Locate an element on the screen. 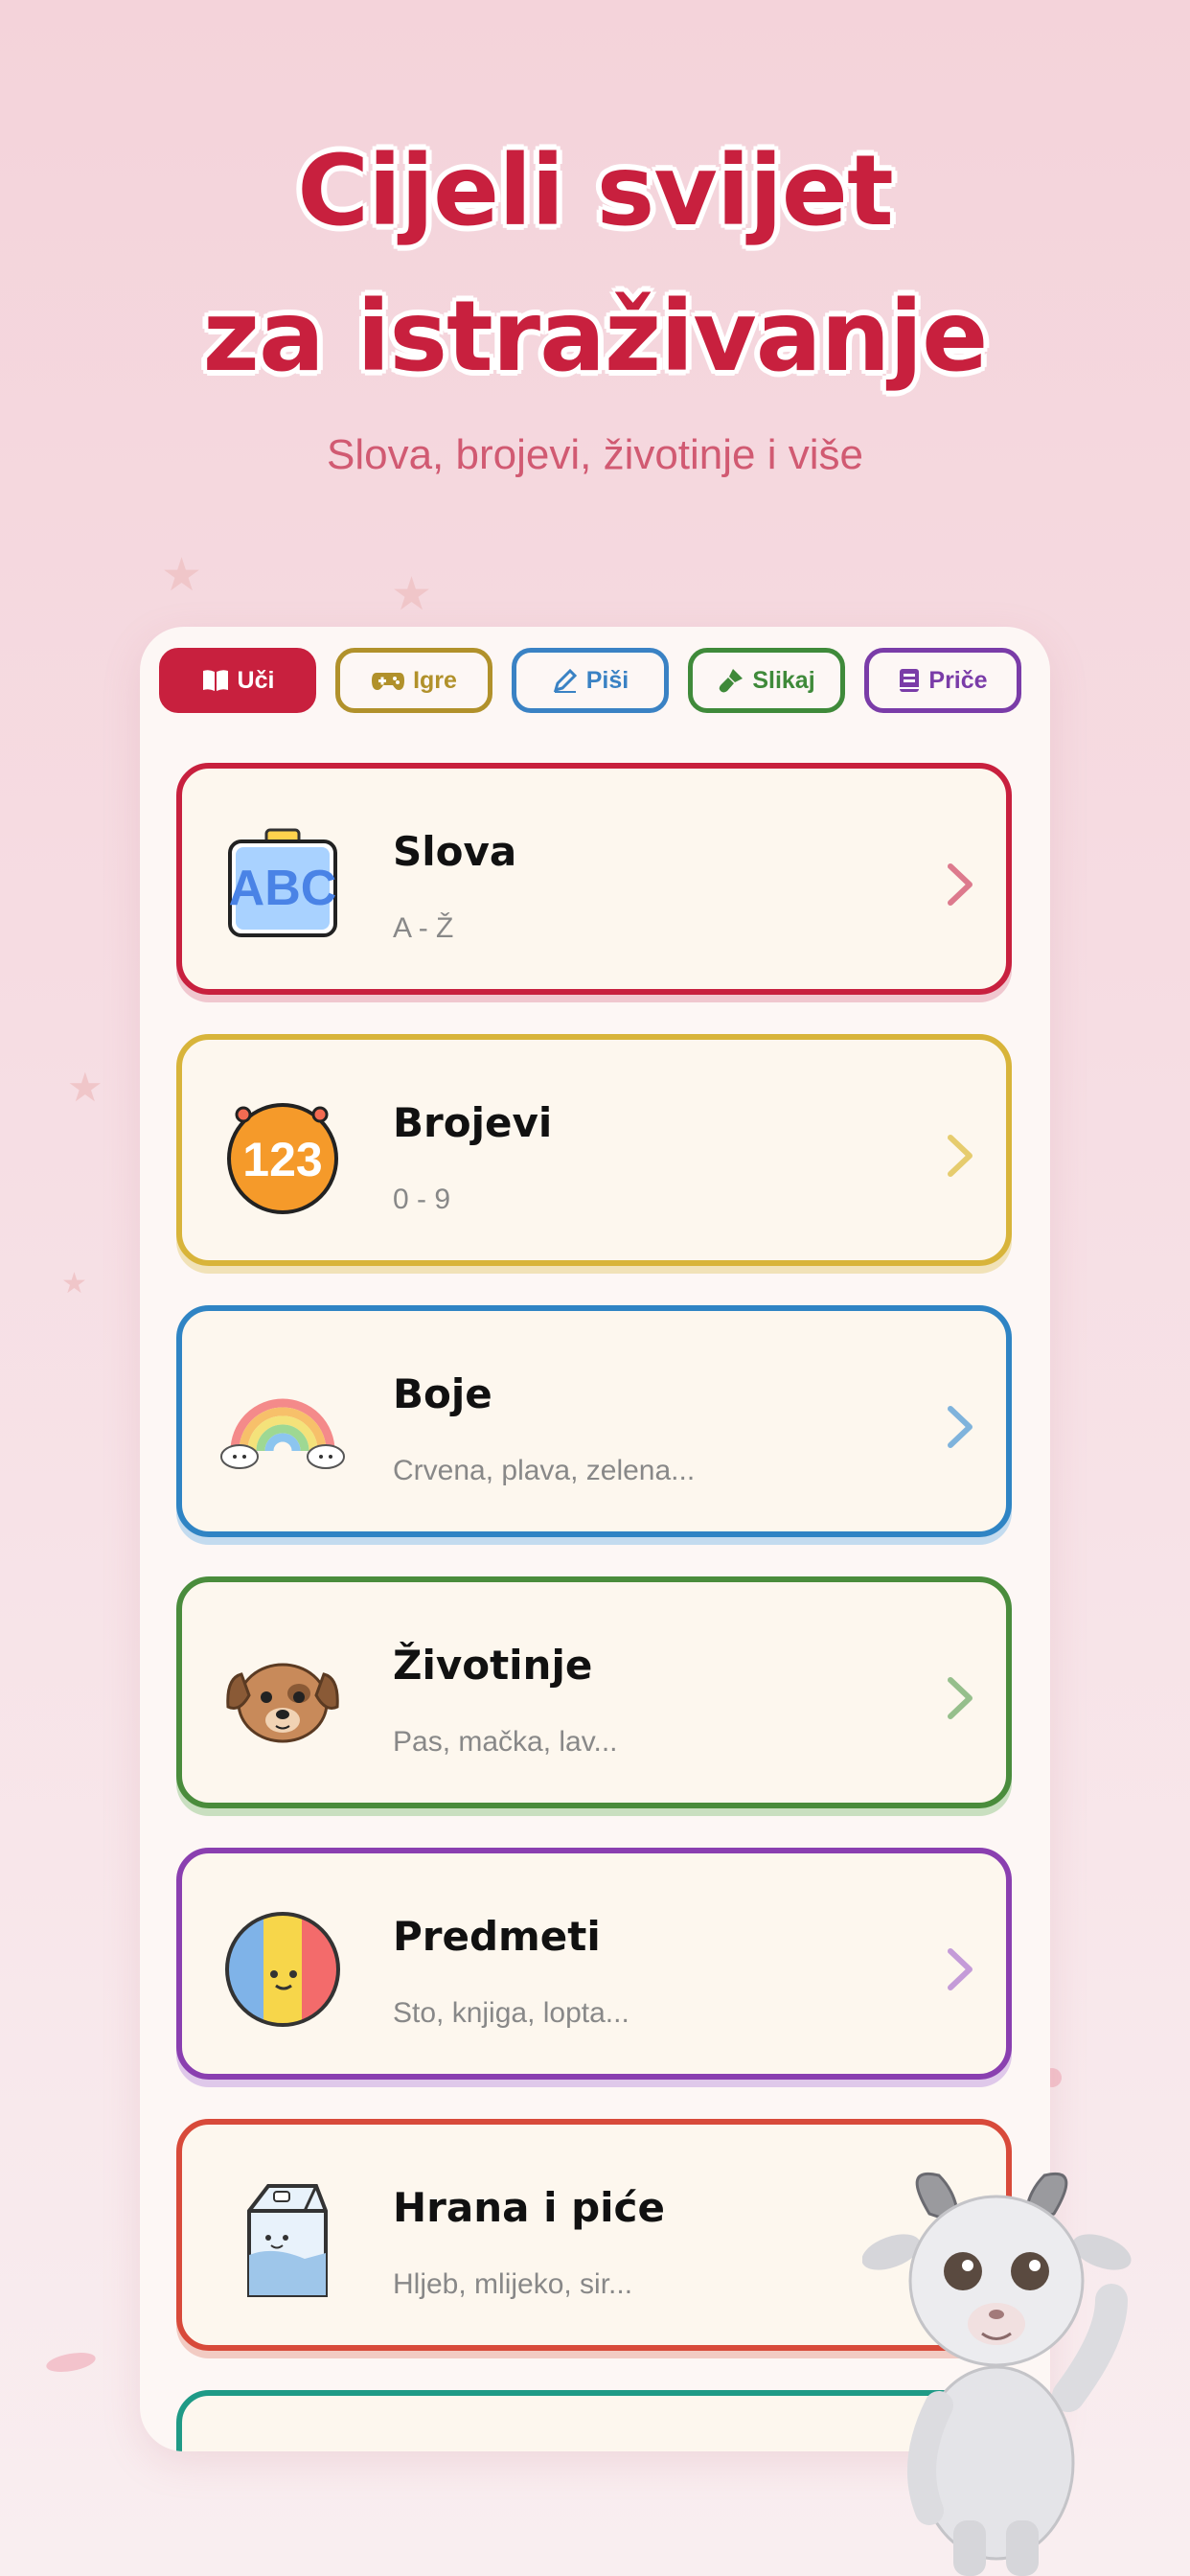 The image size is (1190, 2576). headline-line-1: Cijeli svijet is located at coordinates (595, 191).